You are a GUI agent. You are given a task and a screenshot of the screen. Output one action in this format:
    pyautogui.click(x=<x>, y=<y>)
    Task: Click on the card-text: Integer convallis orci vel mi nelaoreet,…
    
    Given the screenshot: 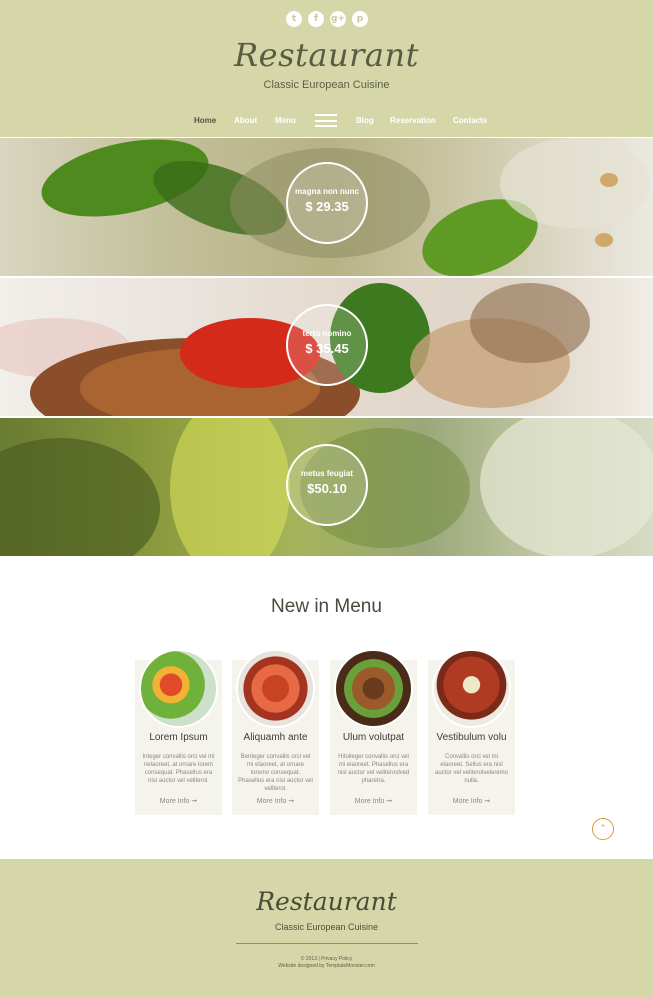 What is the action you would take?
    pyautogui.click(x=178, y=769)
    